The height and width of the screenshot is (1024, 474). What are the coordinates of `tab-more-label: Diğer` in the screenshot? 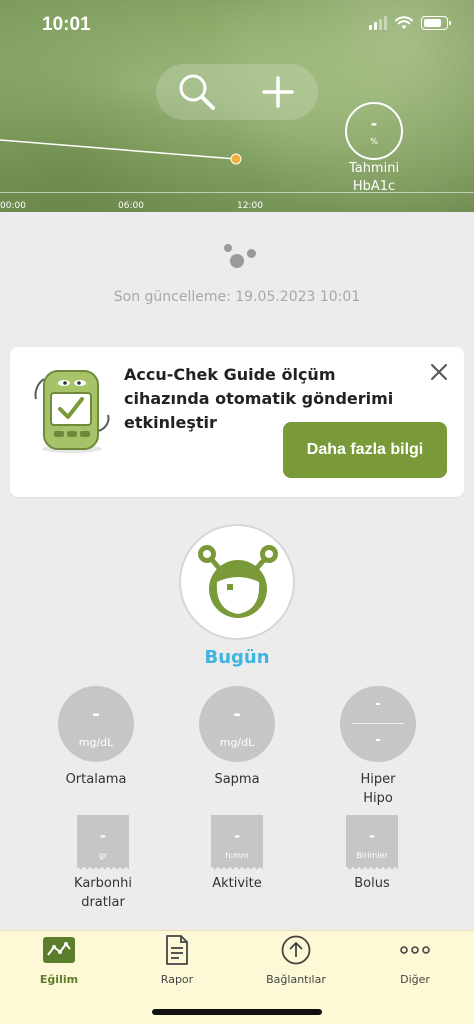 It's located at (415, 979).